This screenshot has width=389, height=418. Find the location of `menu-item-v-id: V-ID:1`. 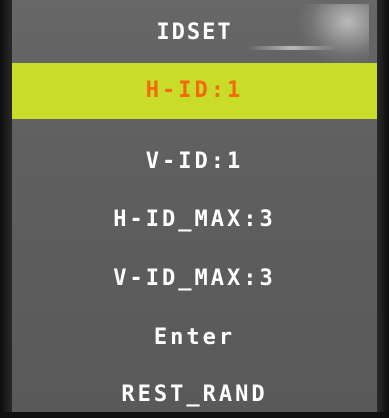

menu-item-v-id: V-ID:1 is located at coordinates (194, 162).